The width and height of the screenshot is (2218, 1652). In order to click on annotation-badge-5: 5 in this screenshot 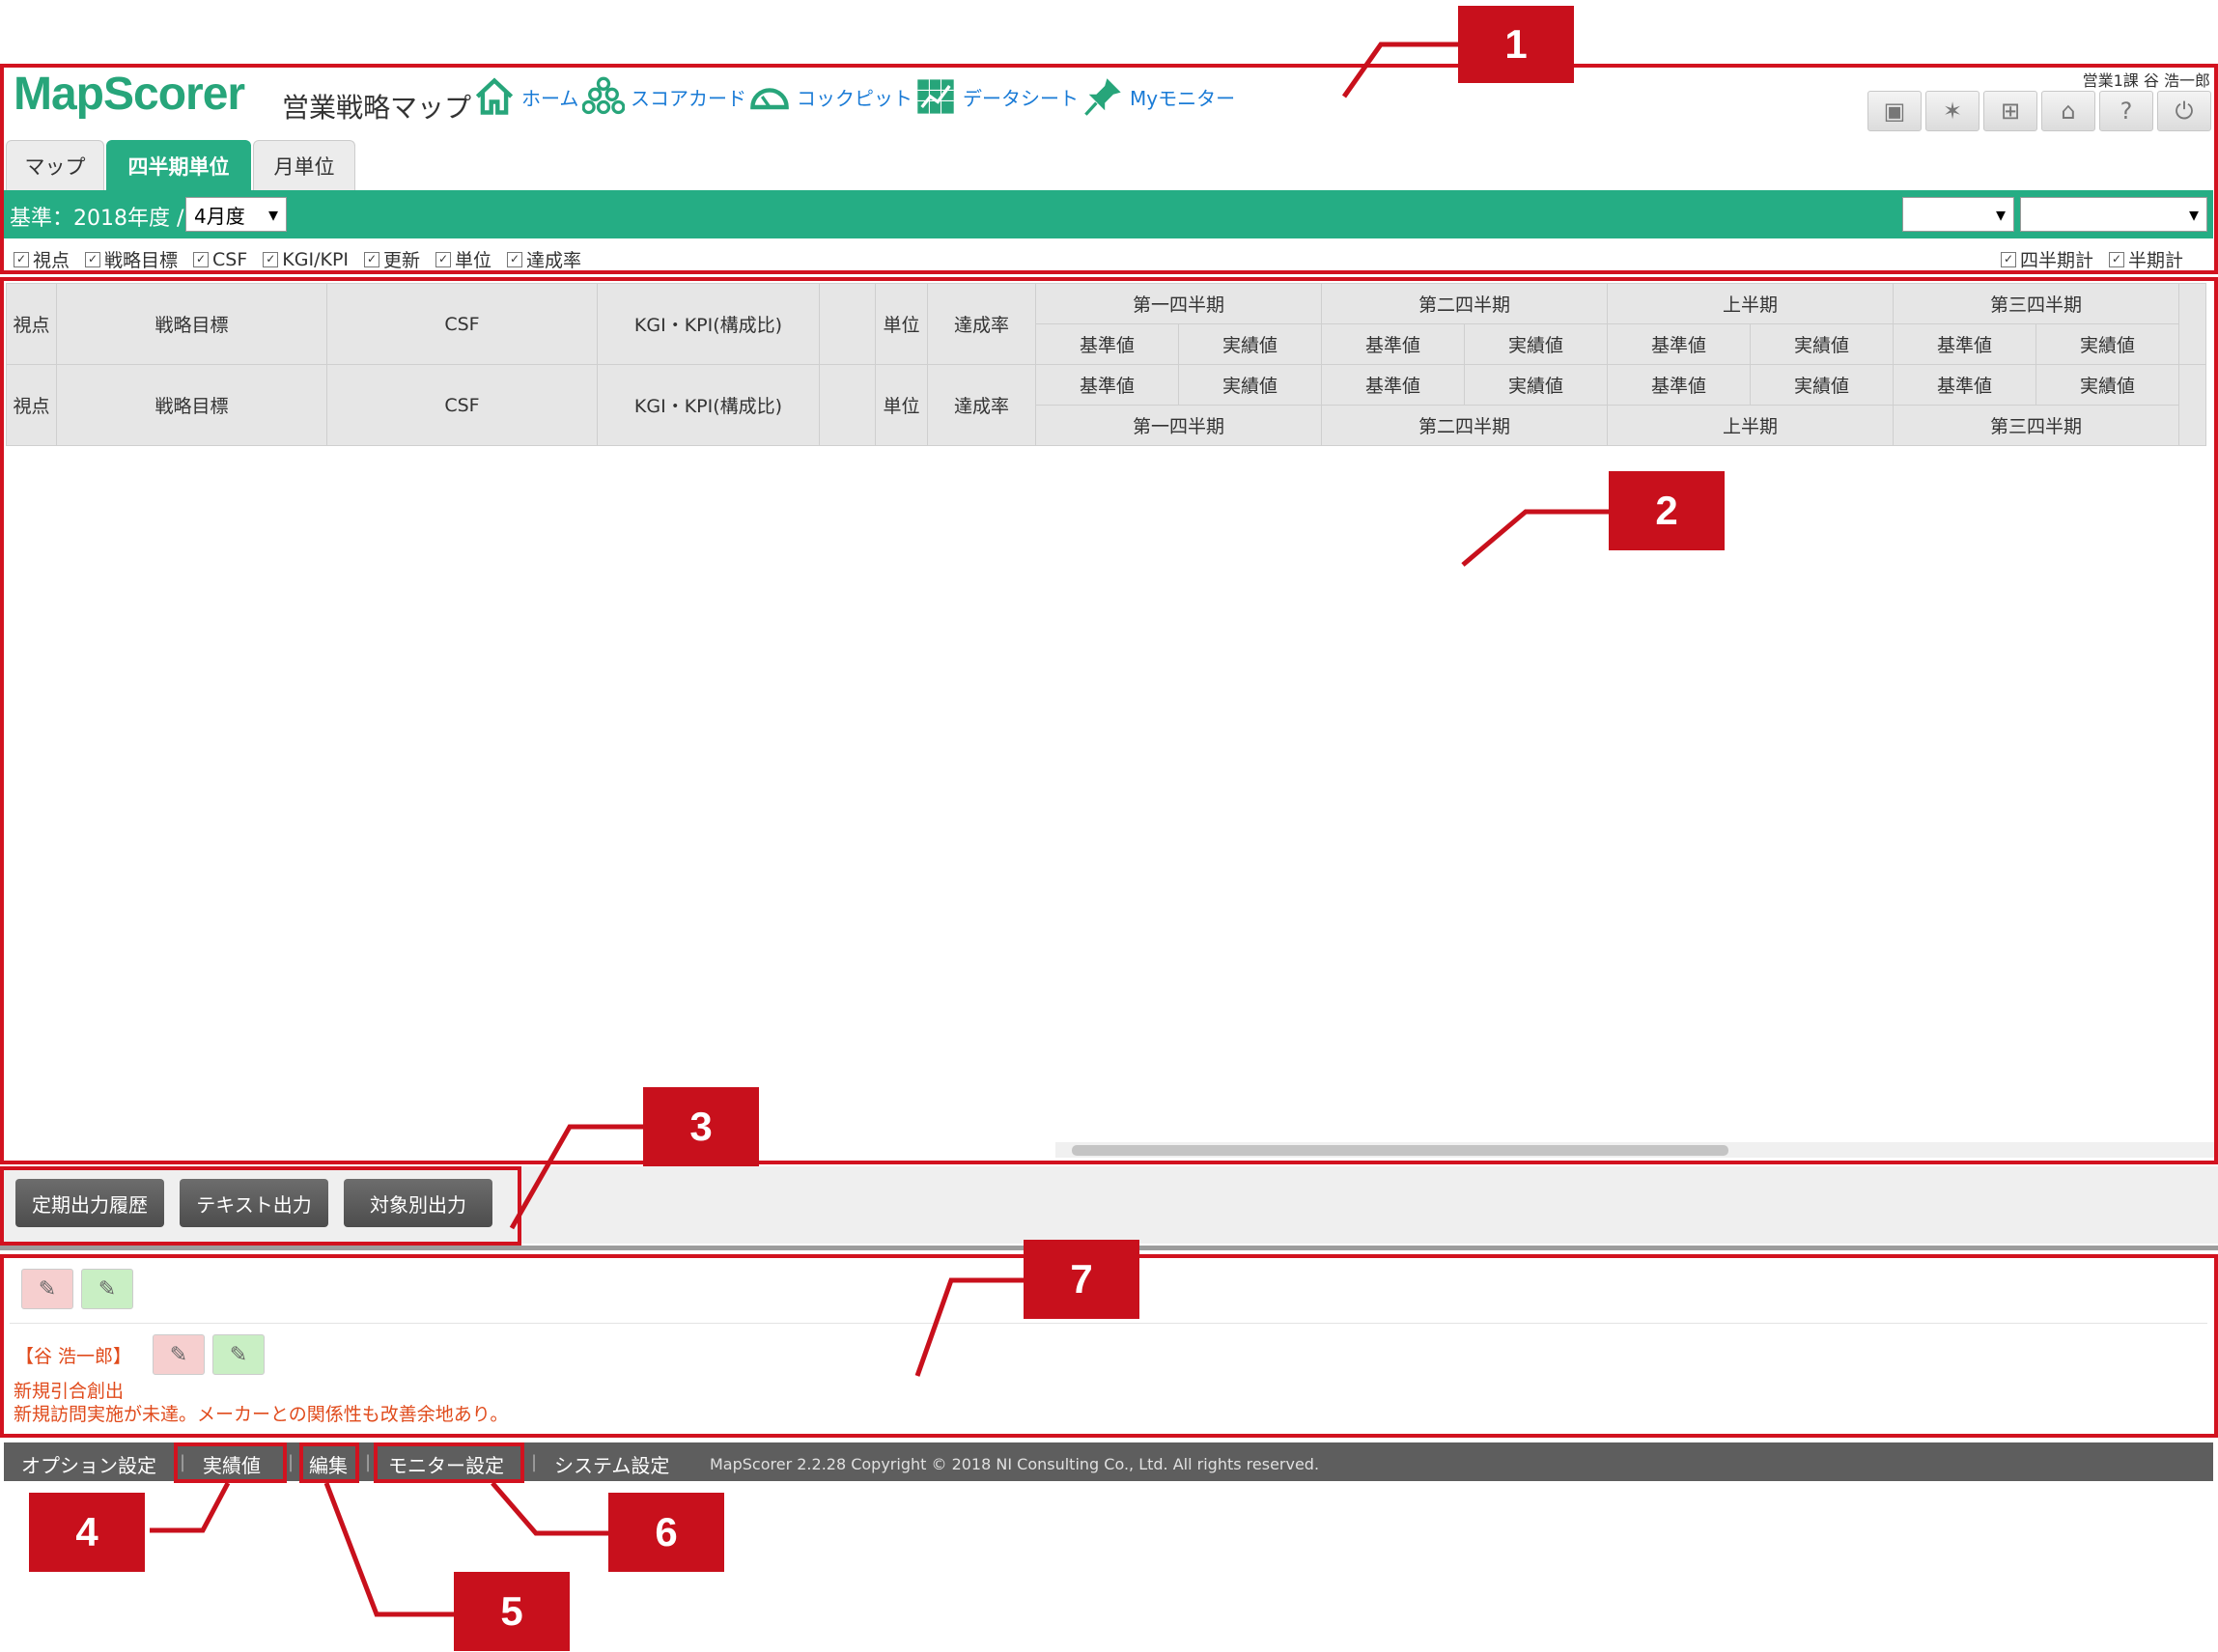, I will do `click(512, 1612)`.